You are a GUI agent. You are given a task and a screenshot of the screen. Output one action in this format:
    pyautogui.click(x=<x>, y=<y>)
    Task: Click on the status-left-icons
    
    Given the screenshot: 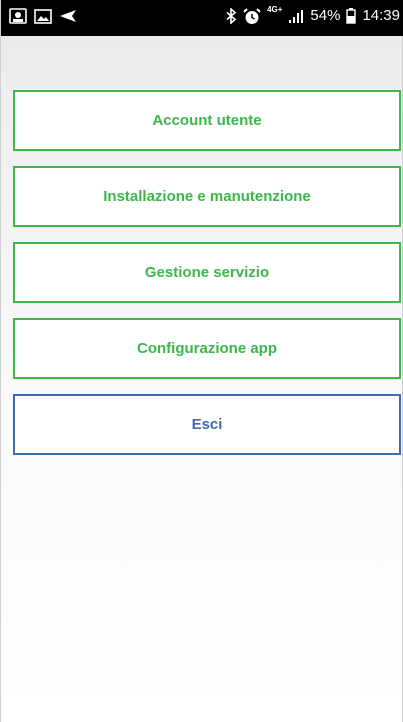 What is the action you would take?
    pyautogui.click(x=43, y=16)
    